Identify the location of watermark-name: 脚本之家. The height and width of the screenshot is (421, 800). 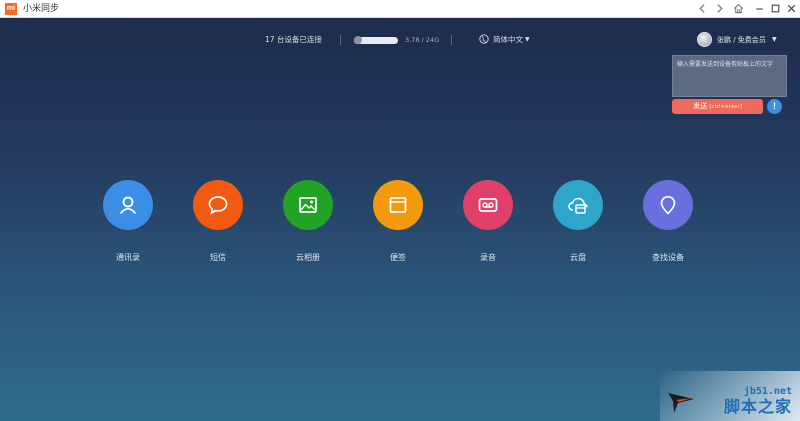
(757, 406).